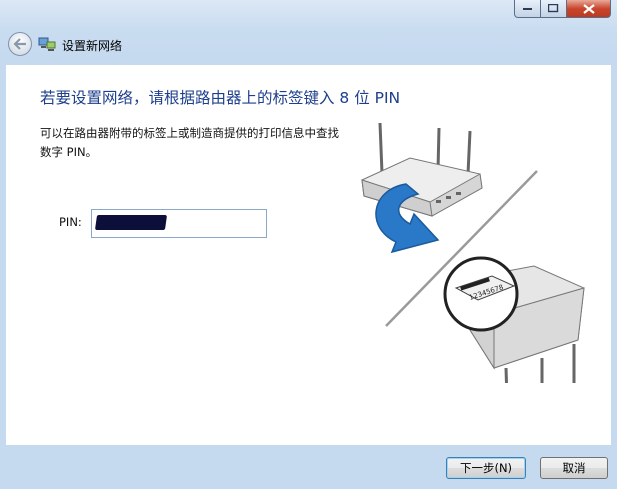 This screenshot has width=617, height=489. Describe the element at coordinates (131, 222) in the screenshot. I see `pin-redaction` at that location.